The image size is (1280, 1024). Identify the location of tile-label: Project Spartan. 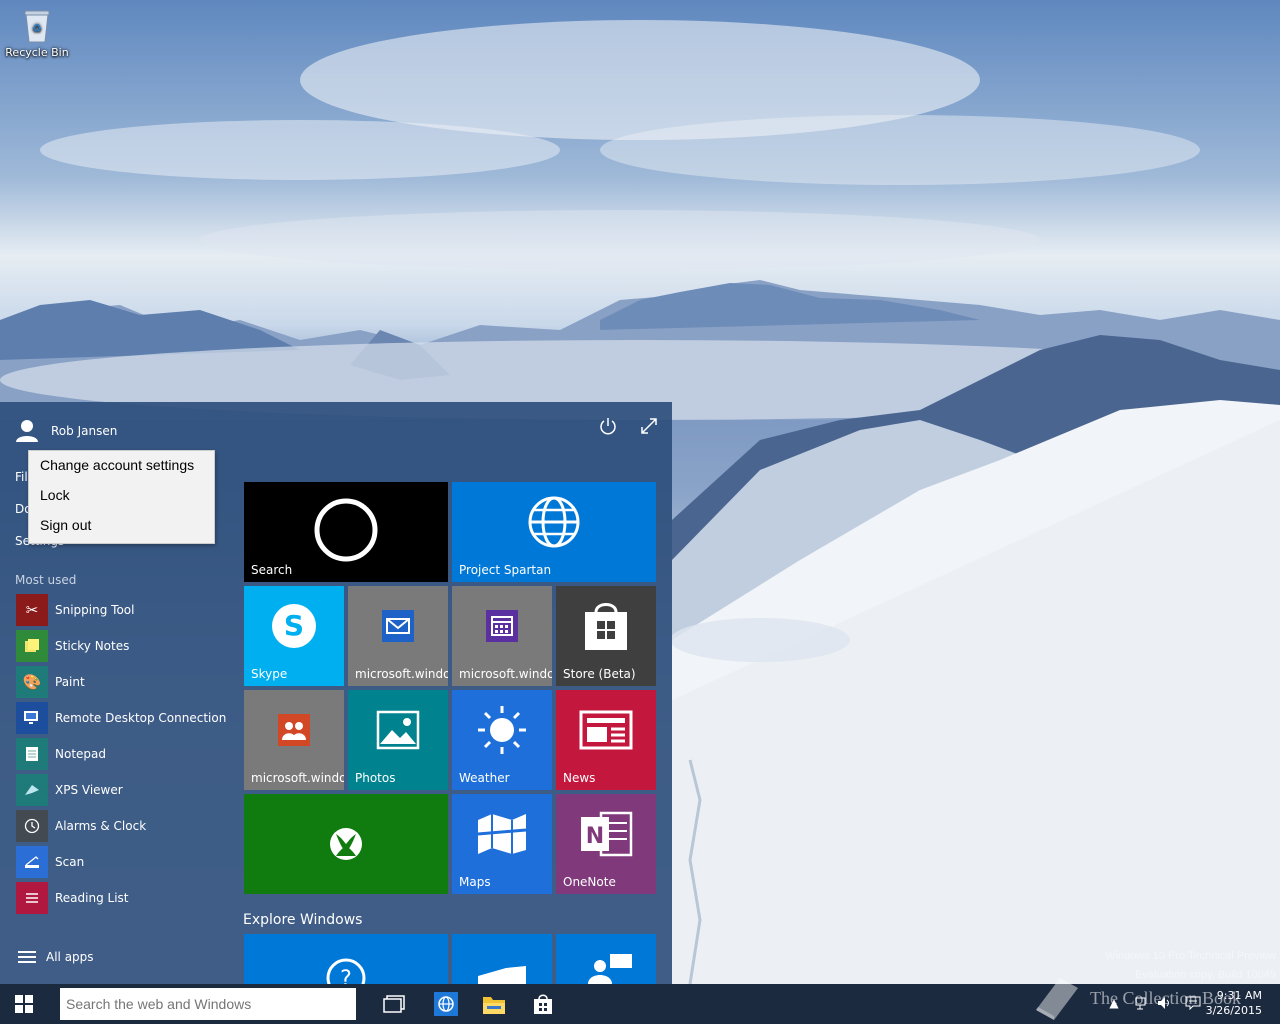
(505, 570).